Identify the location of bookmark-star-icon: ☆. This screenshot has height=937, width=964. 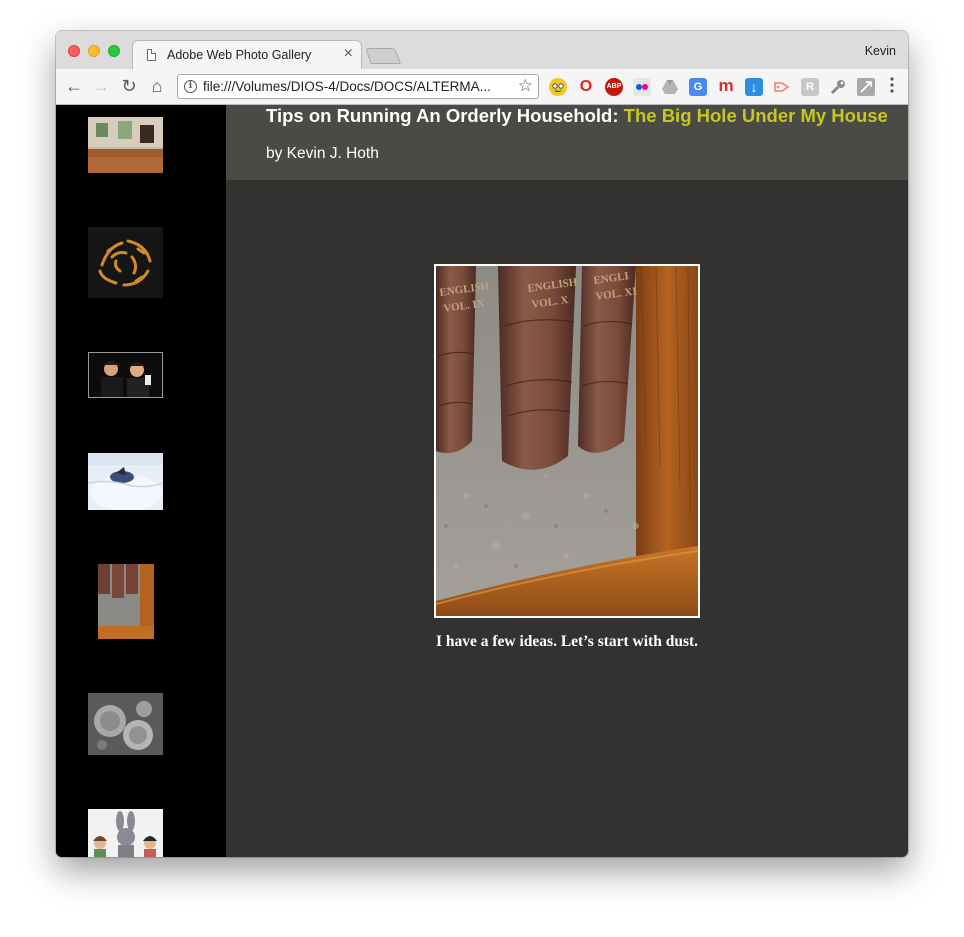
(525, 86).